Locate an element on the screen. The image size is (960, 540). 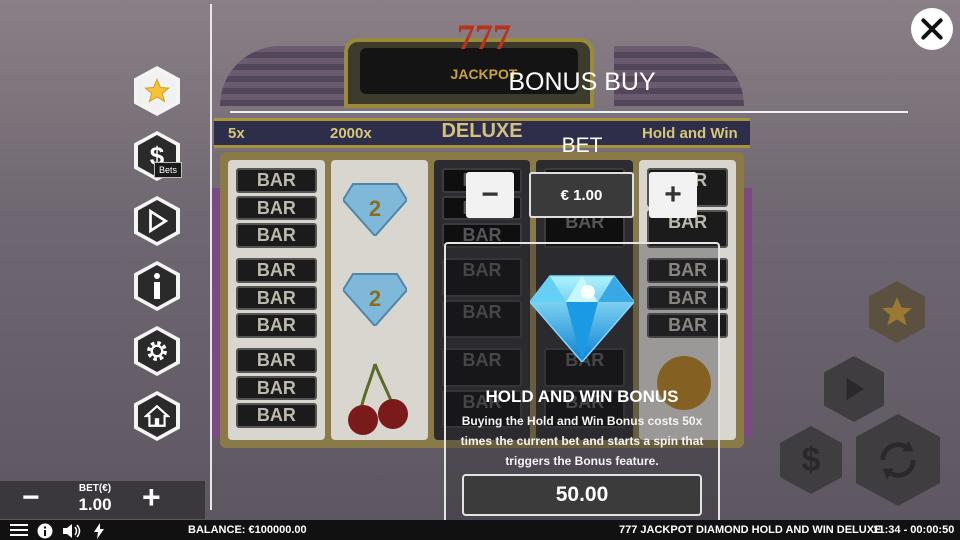
lightning-icon is located at coordinates (99, 531).